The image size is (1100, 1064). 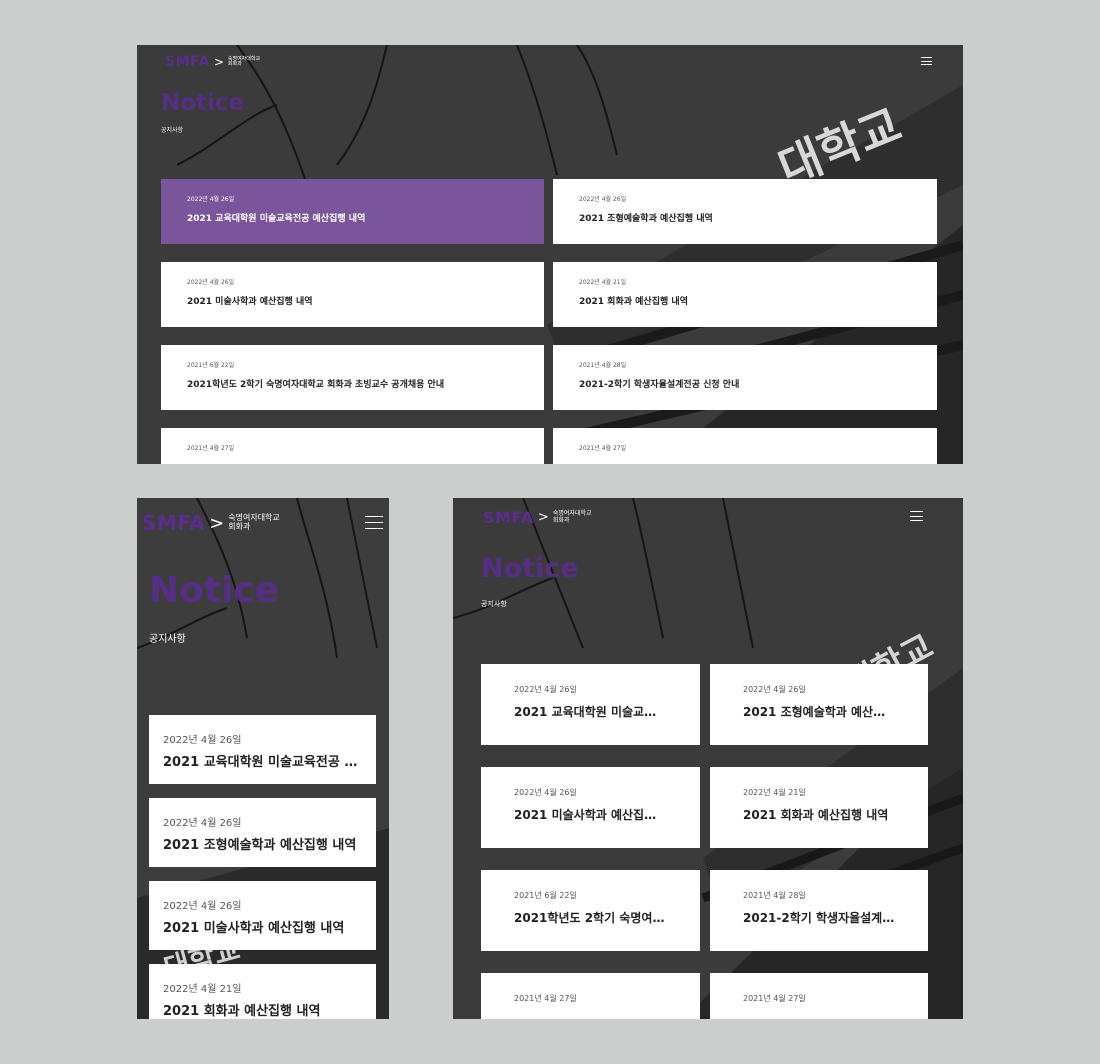 What do you see at coordinates (254, 518) in the screenshot?
I see `logo-university: 숙명여자대학교` at bounding box center [254, 518].